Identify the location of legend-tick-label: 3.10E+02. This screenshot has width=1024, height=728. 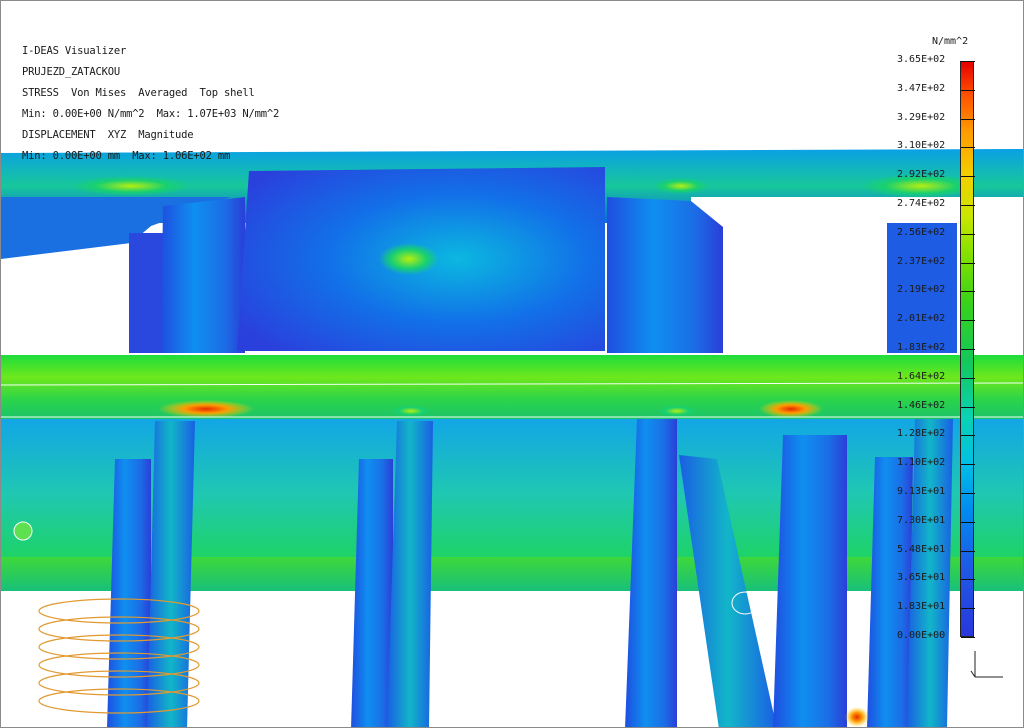
(921, 146).